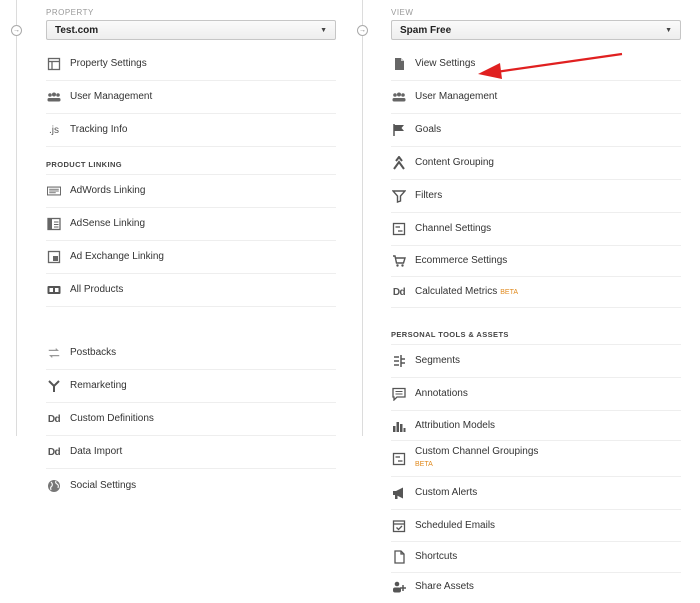 Image resolution: width=700 pixels, height=603 pixels. Describe the element at coordinates (455, 425) in the screenshot. I see `item-label: Attribution Models` at that location.